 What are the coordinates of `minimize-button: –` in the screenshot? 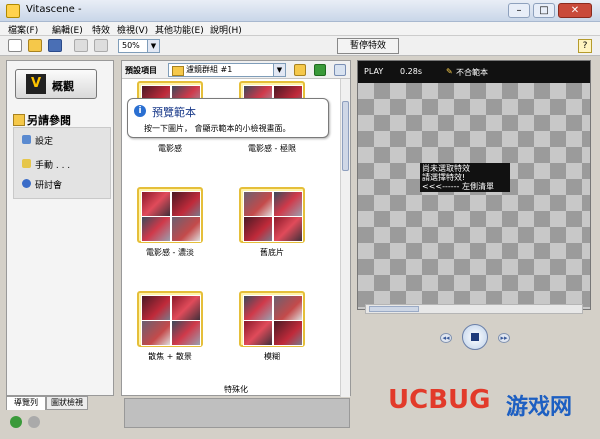 It's located at (519, 10).